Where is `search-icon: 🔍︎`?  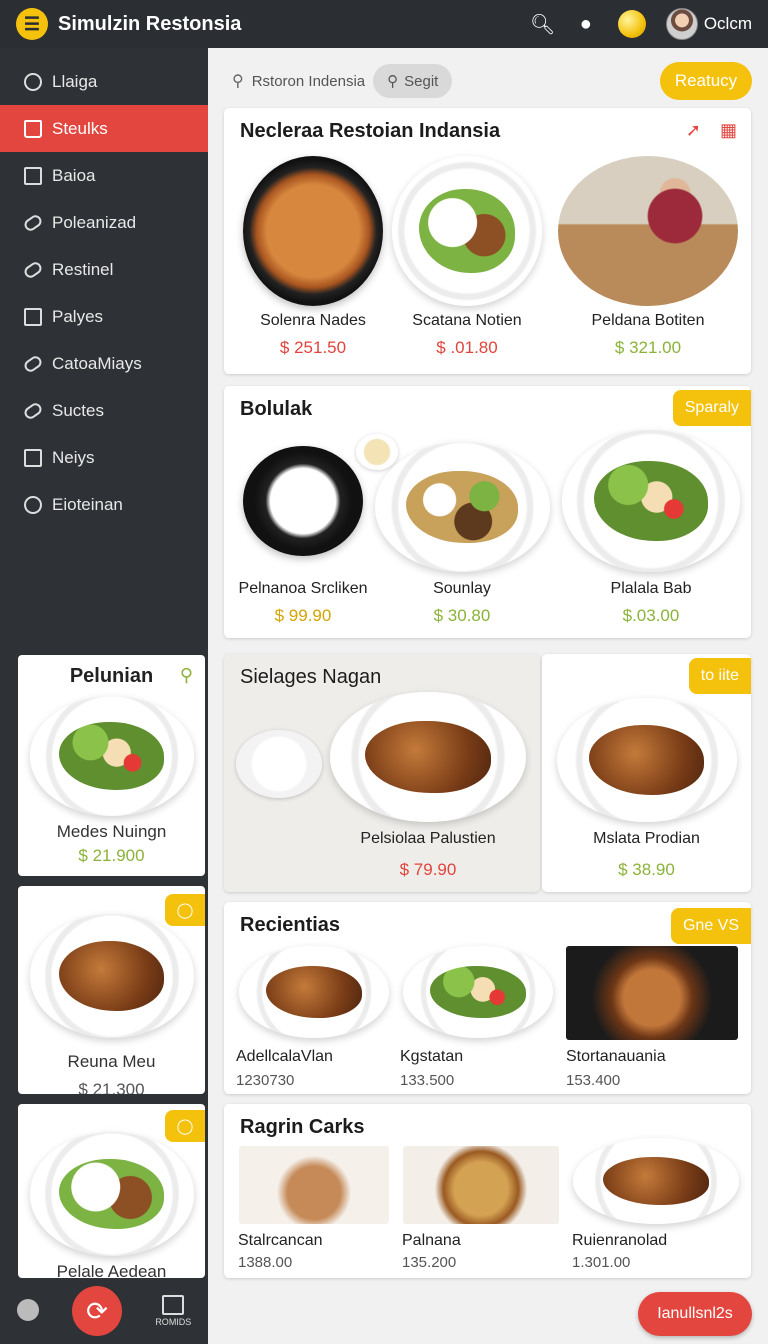 search-icon: 🔍︎ is located at coordinates (542, 24).